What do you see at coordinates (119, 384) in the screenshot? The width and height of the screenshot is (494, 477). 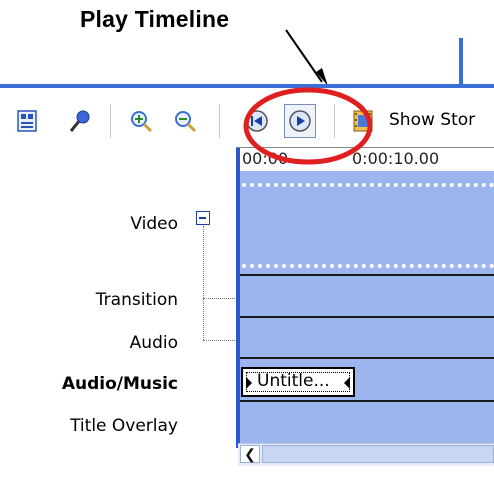 I see `track-label-audio-music: Audio/Music` at bounding box center [119, 384].